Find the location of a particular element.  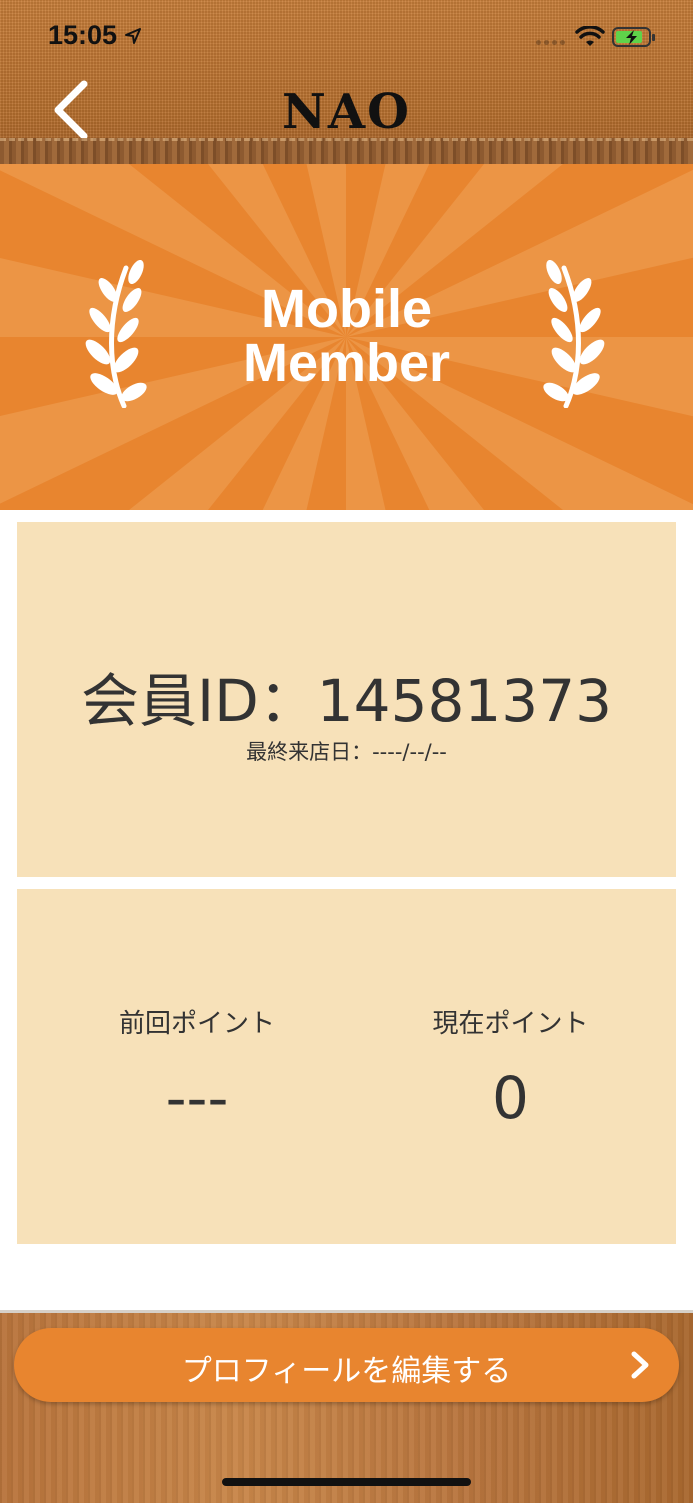

previous-points: 前回ポイント --- is located at coordinates (197, 1067).